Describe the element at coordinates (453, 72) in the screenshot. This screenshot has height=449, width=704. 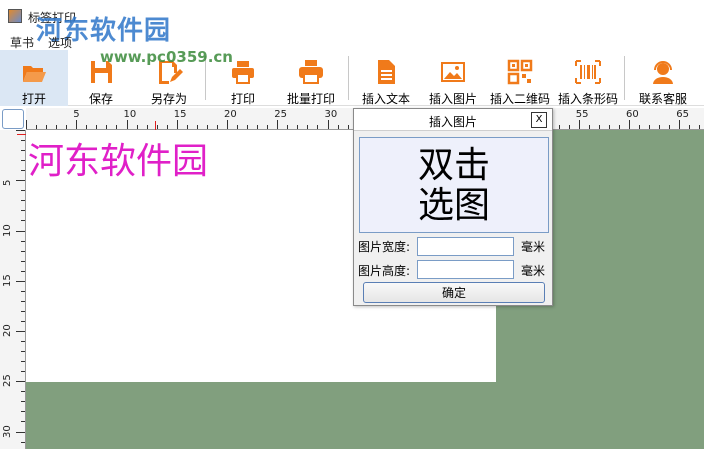
I see `insert-image-icon` at that location.